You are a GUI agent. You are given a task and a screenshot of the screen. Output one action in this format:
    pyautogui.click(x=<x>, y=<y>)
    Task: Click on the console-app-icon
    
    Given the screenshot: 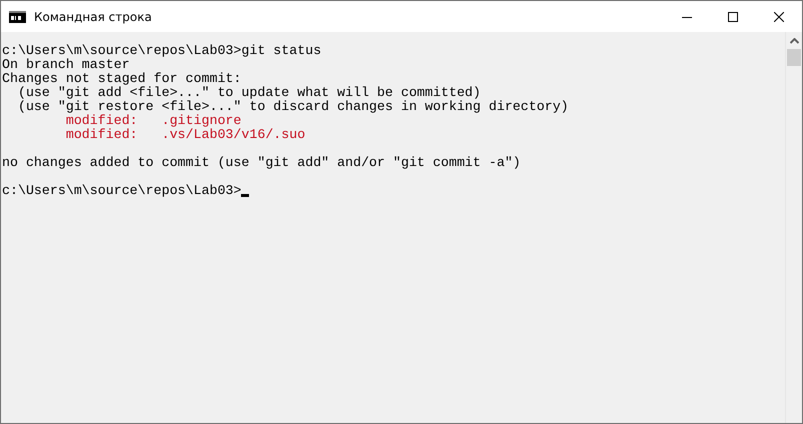 What is the action you would take?
    pyautogui.click(x=17, y=16)
    